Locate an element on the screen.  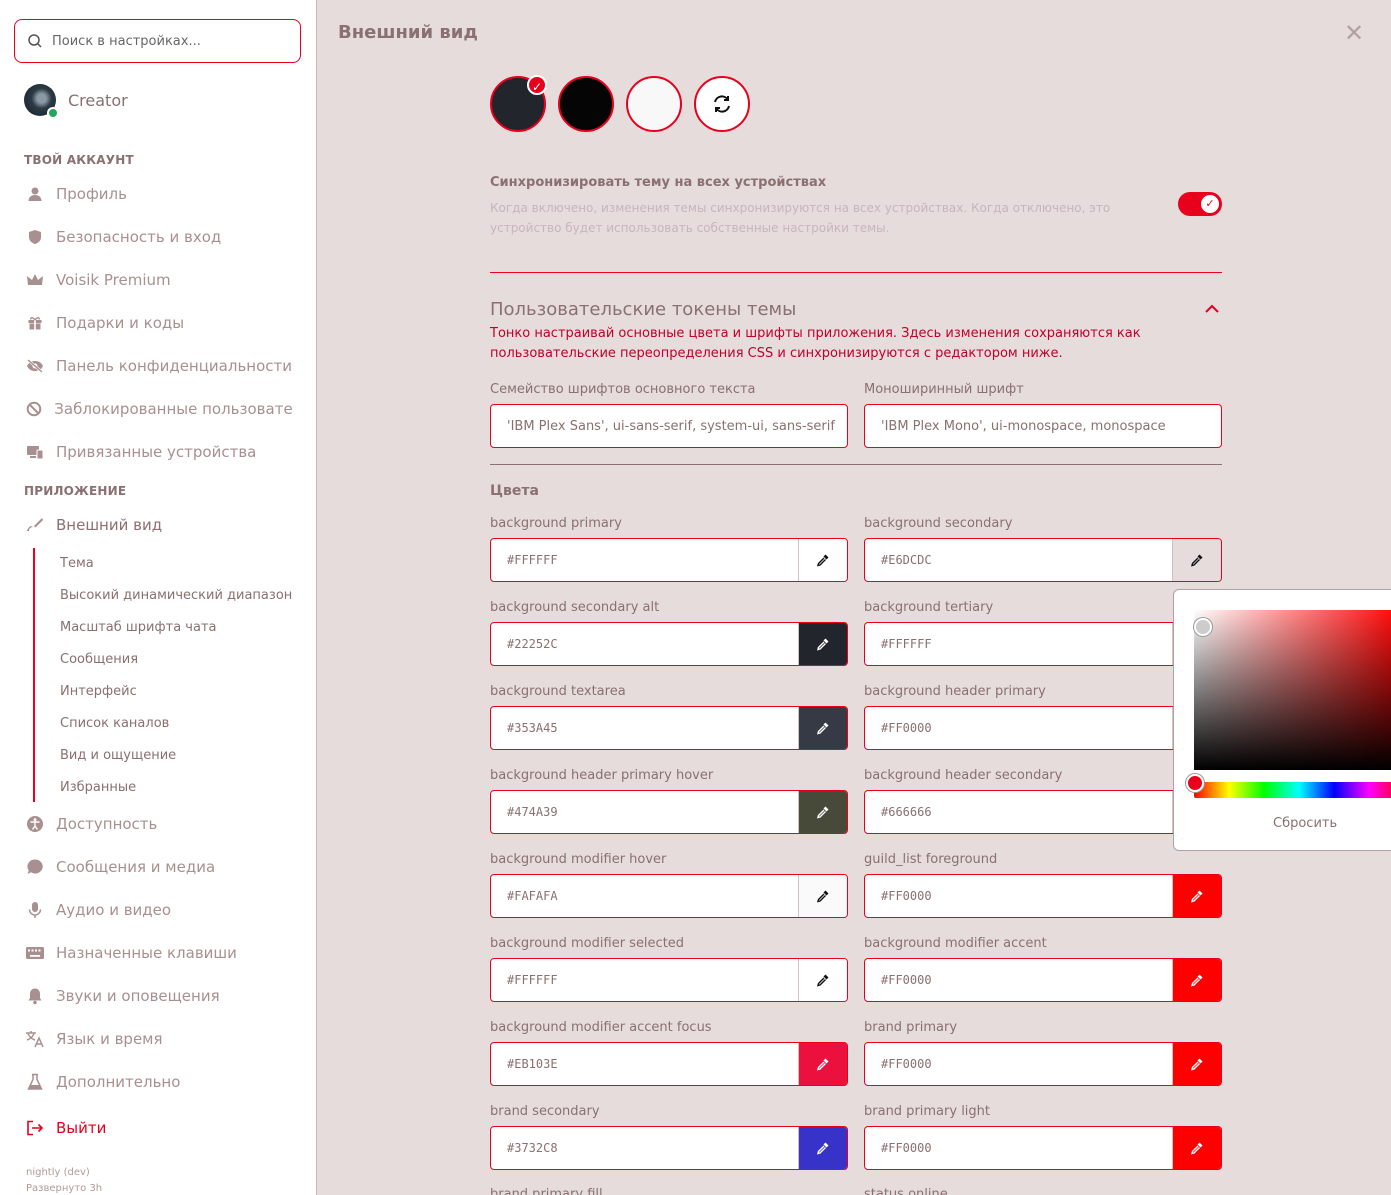
sidebar-item-logout: Выйти is located at coordinates (164, 1128).